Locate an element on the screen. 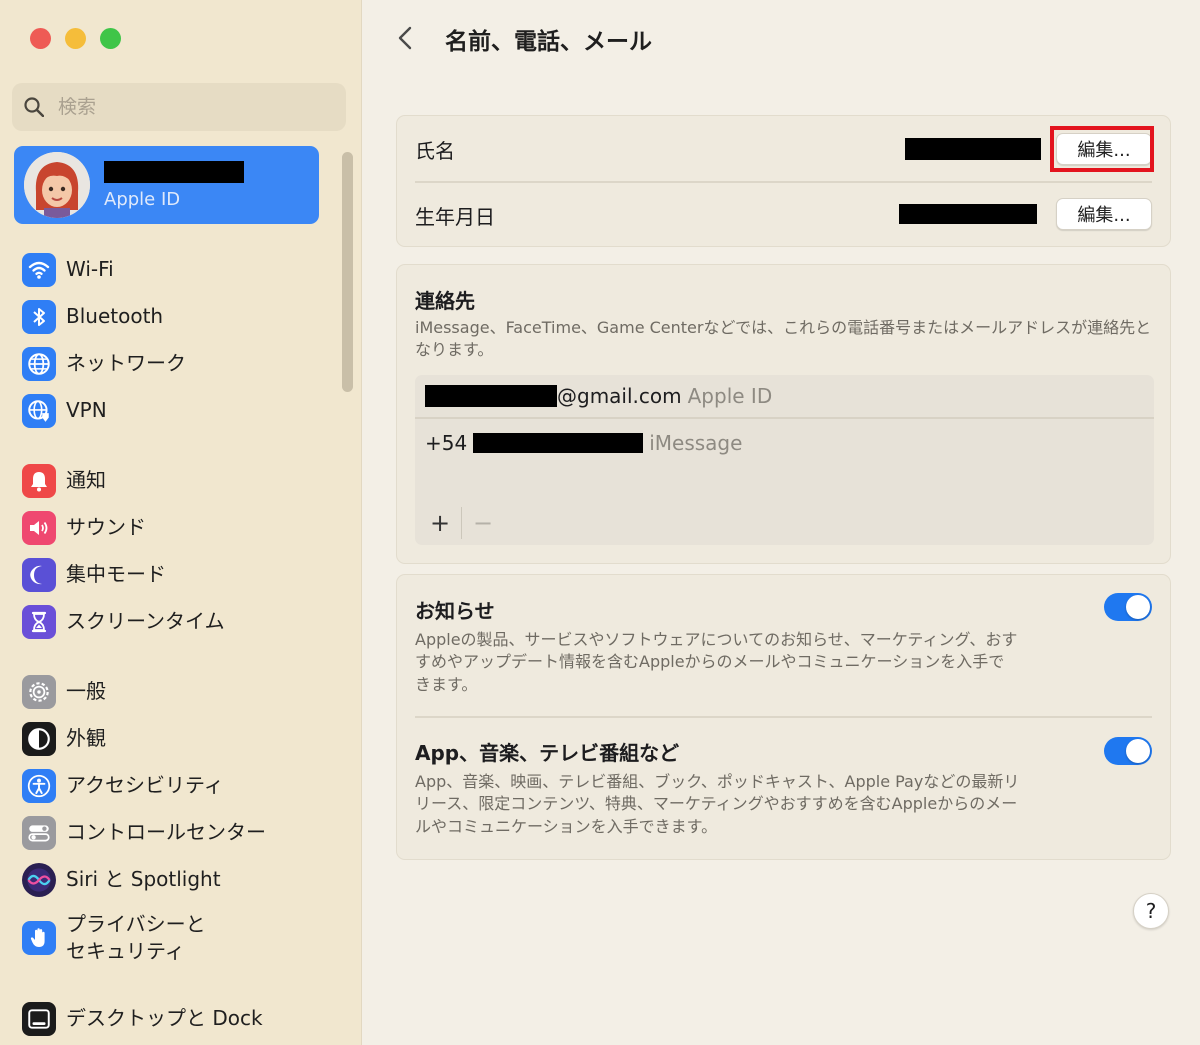  toolbar-divider is located at coordinates (461, 523).